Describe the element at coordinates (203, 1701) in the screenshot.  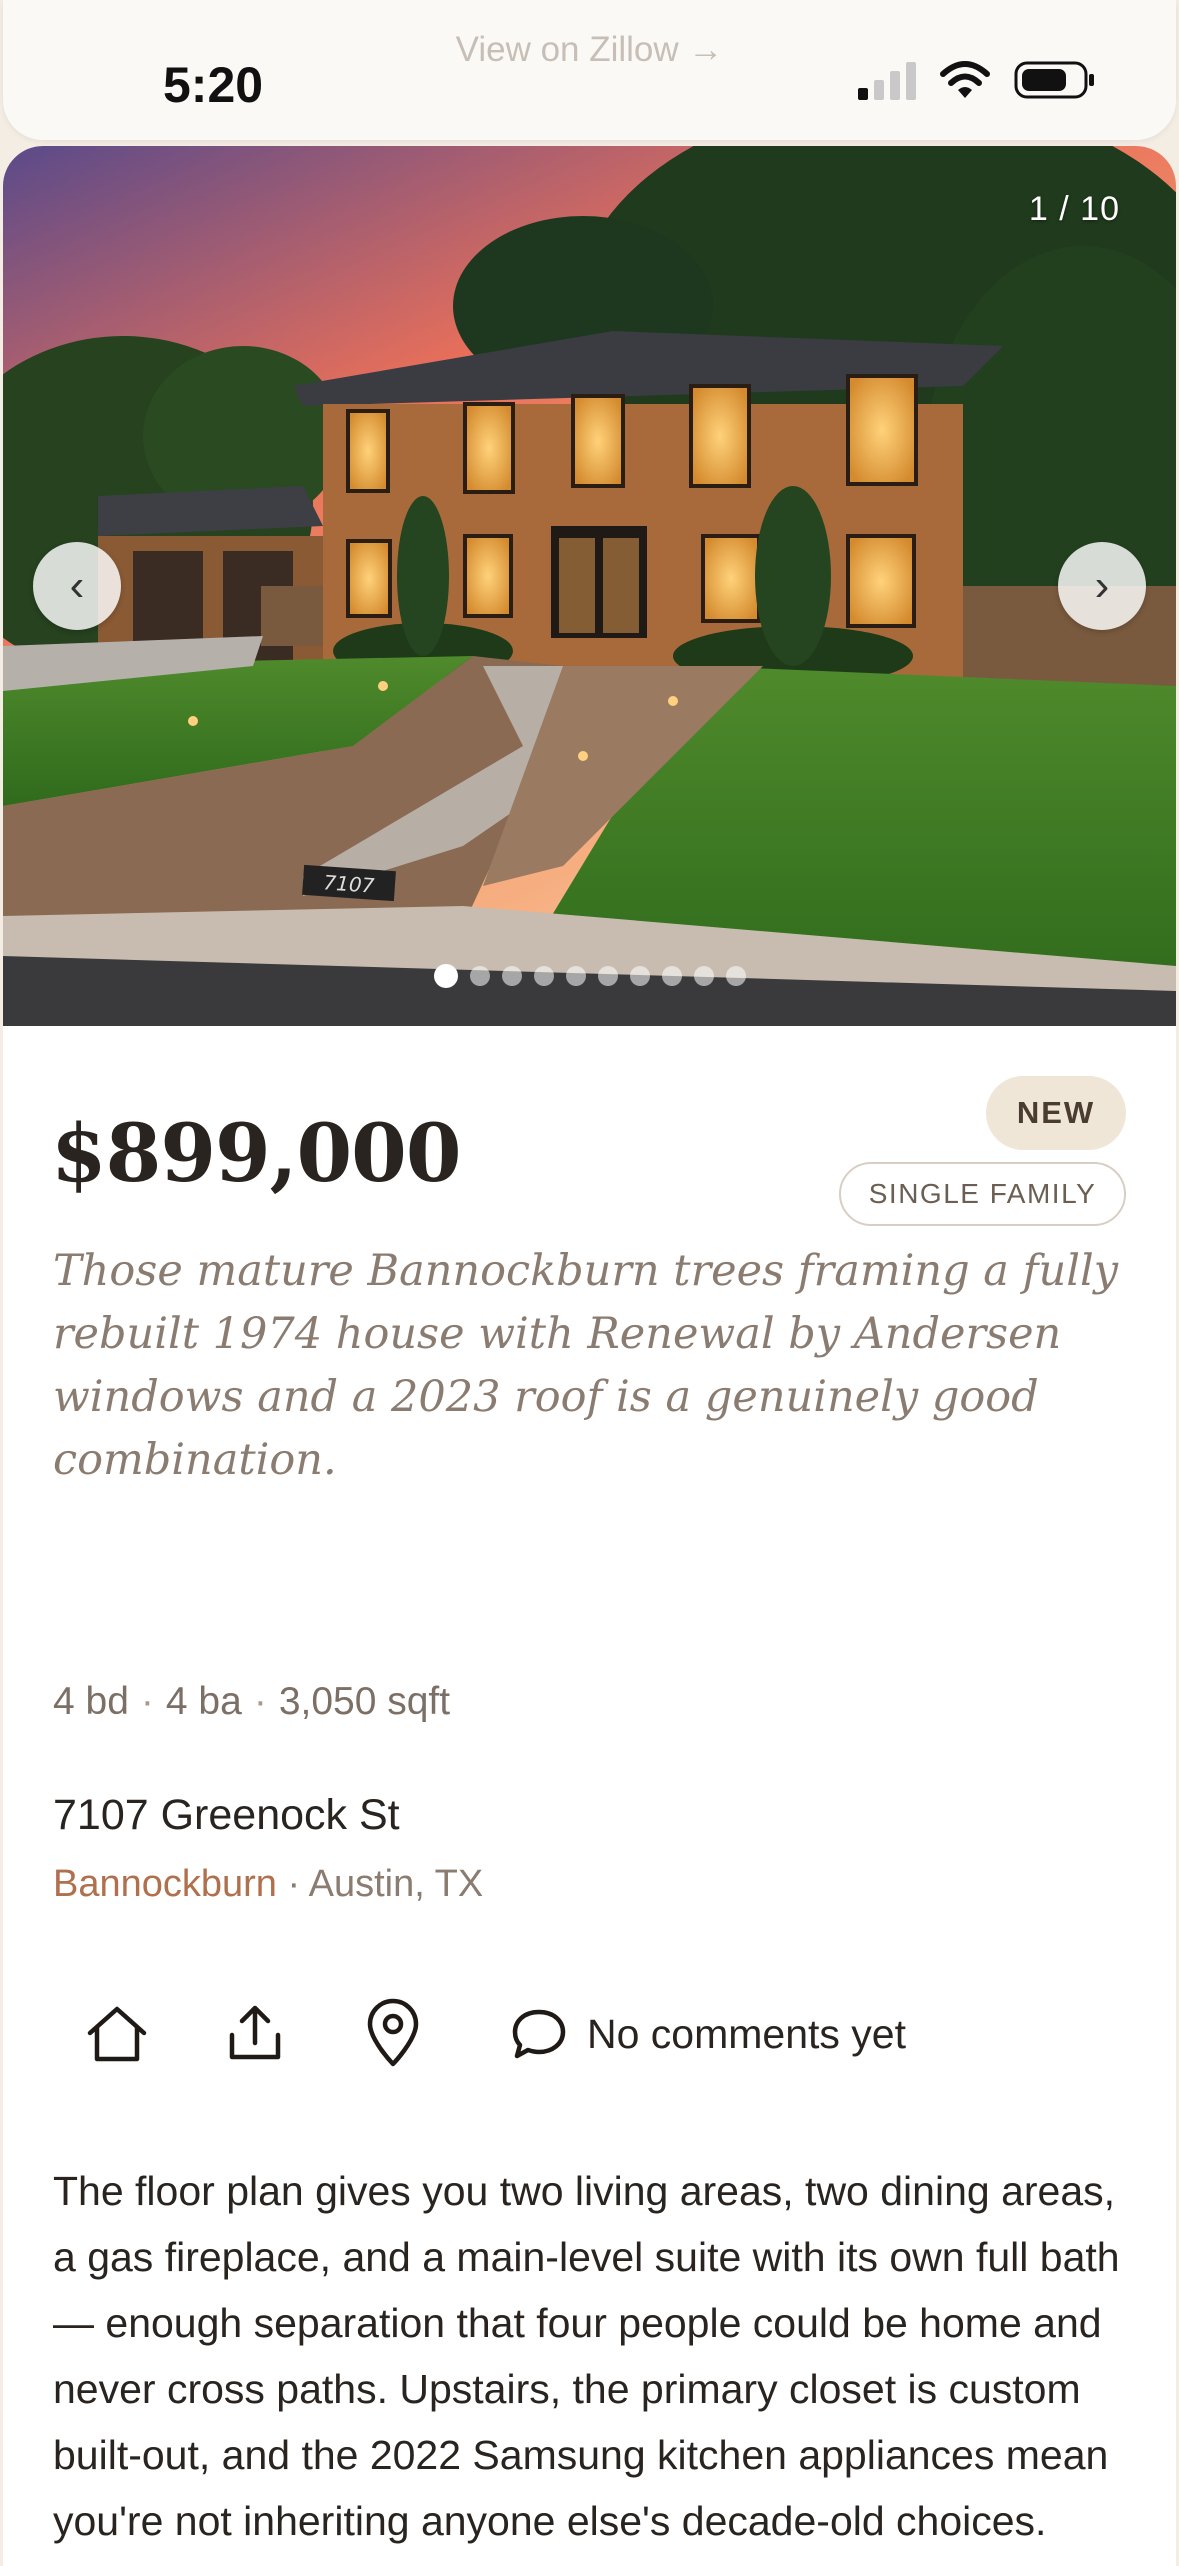
I see `baths-count: 4 ba` at that location.